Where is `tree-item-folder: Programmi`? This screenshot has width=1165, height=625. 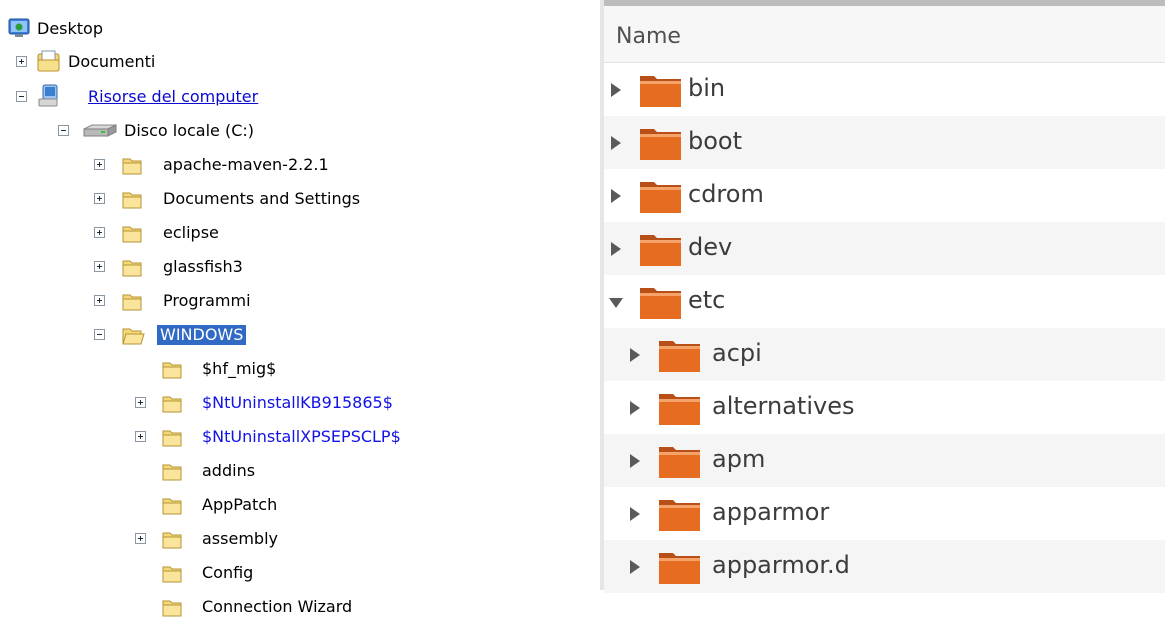
tree-item-folder: Programmi is located at coordinates (160, 301).